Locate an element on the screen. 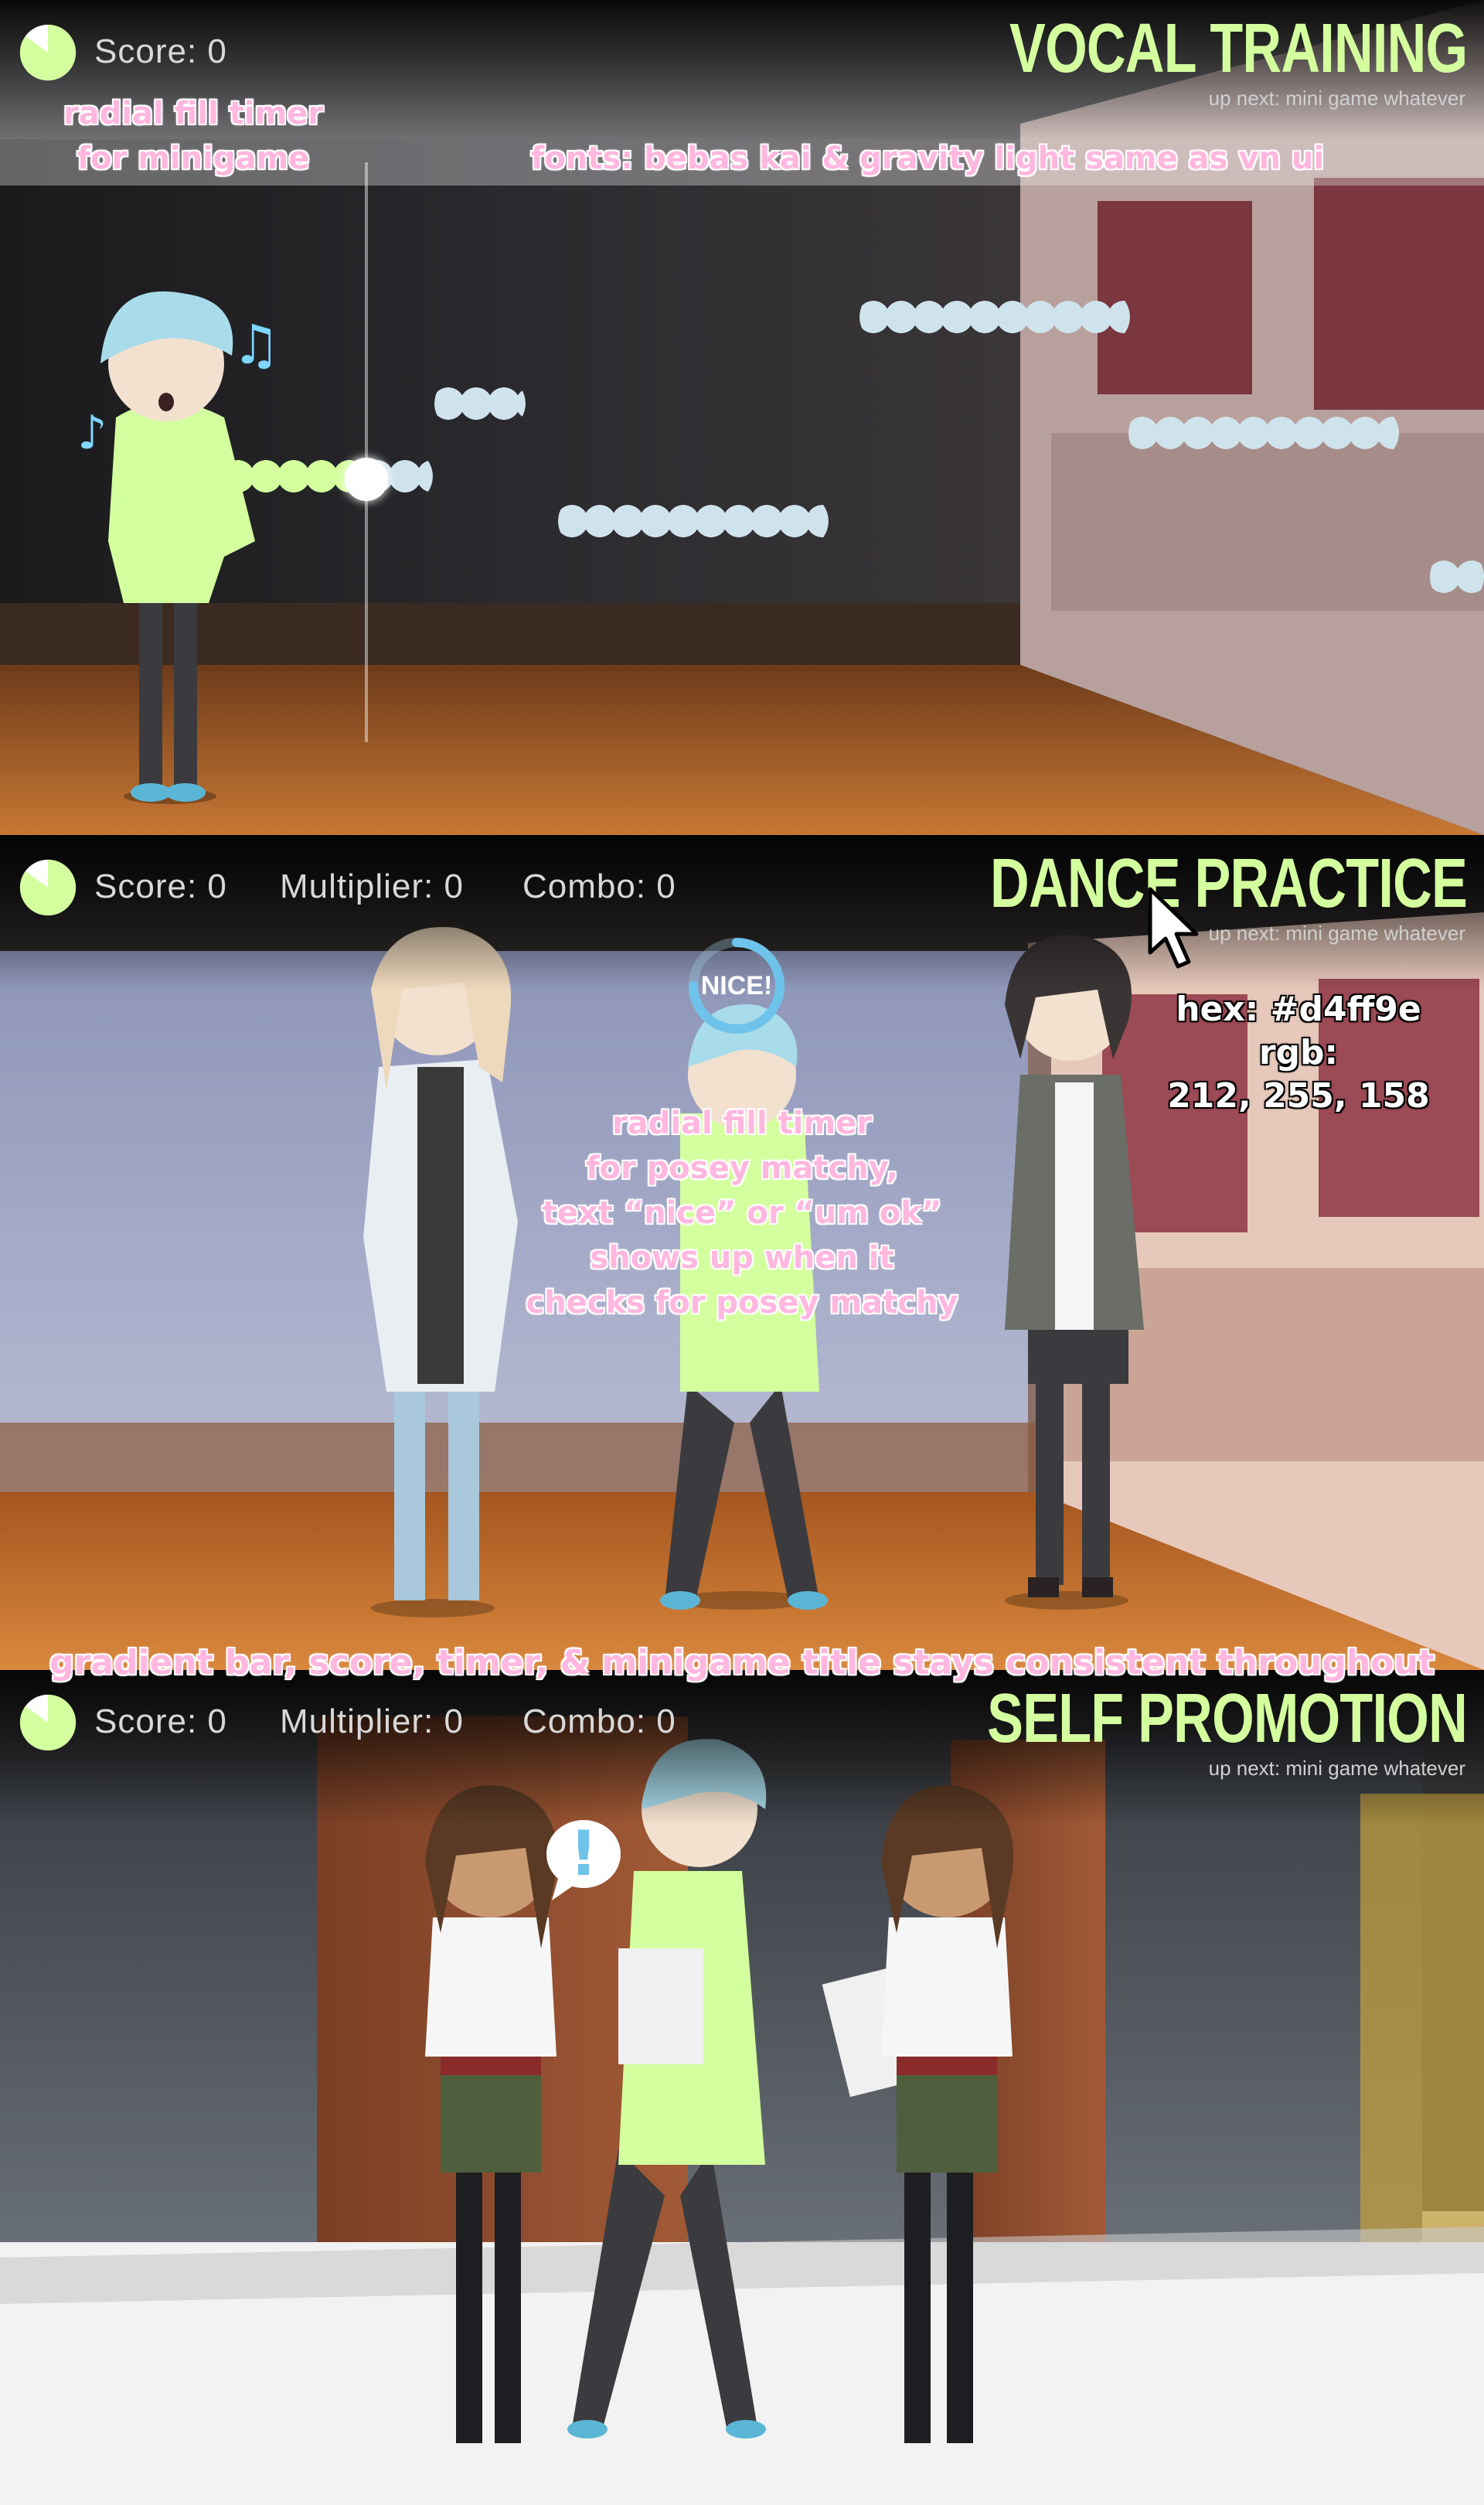  sung-note-trail is located at coordinates (293, 476).